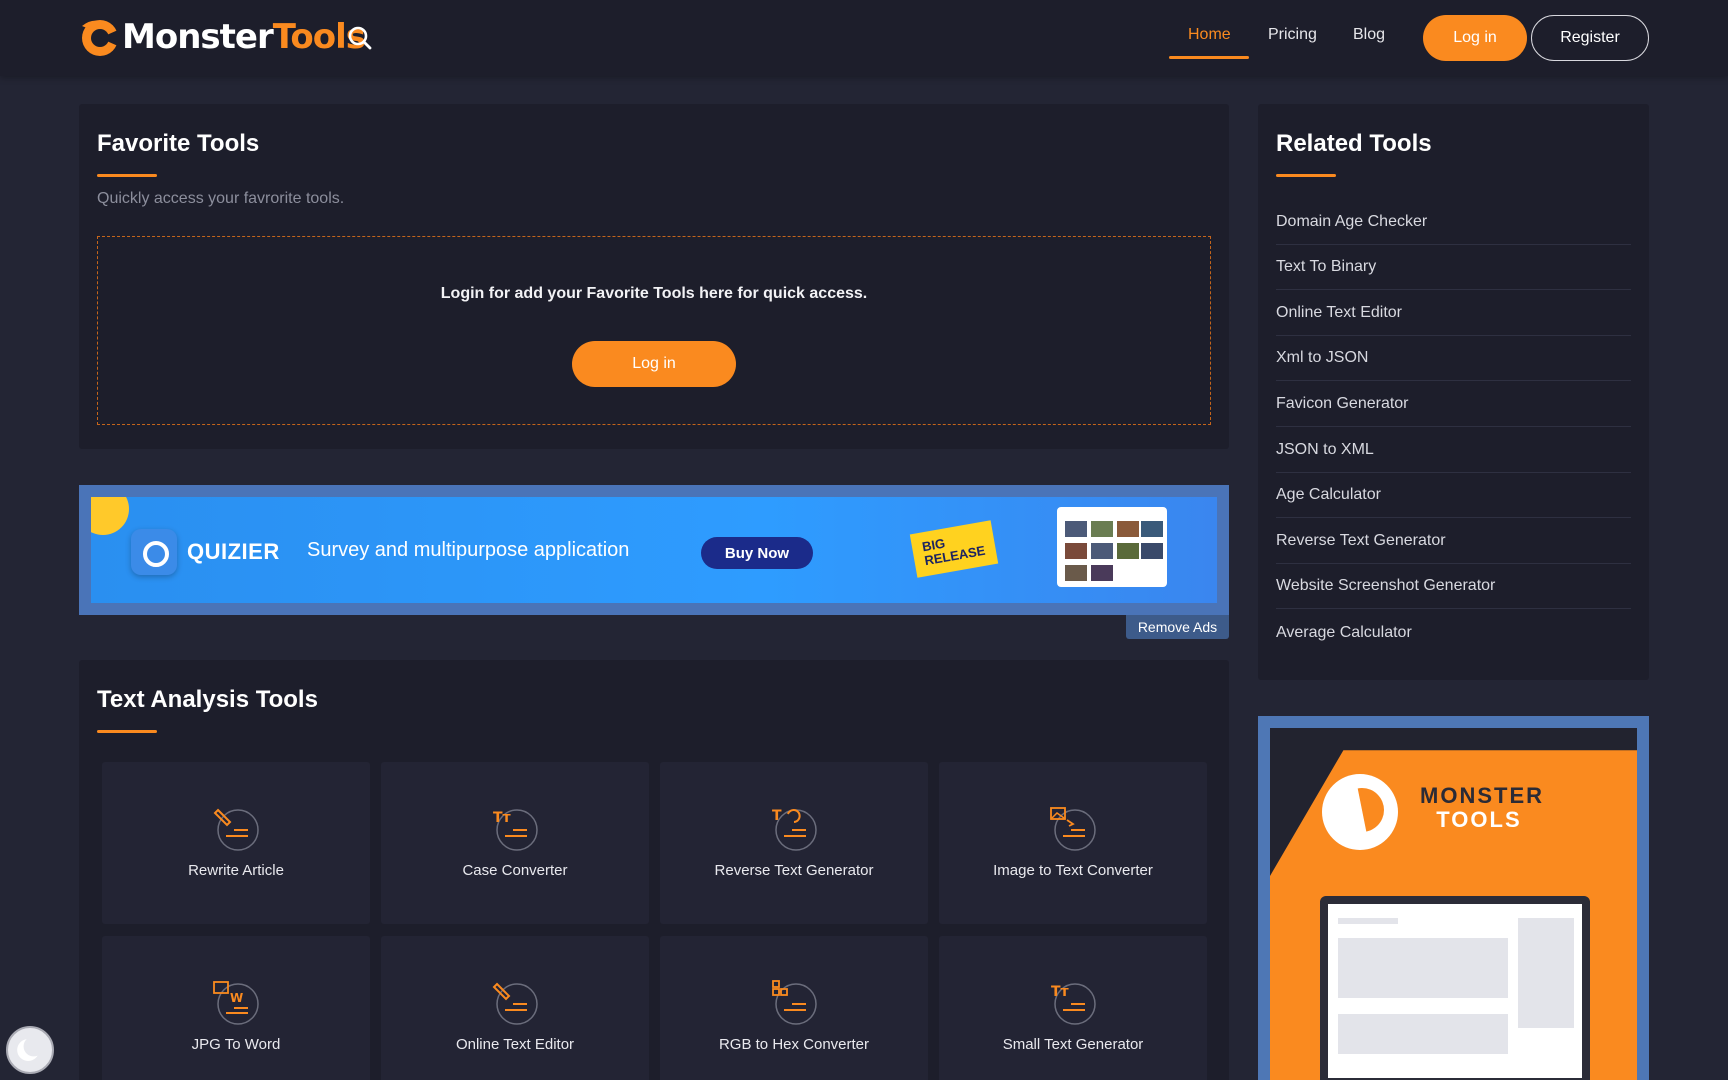  I want to click on laptop-mockup-icon, so click(1455, 988).